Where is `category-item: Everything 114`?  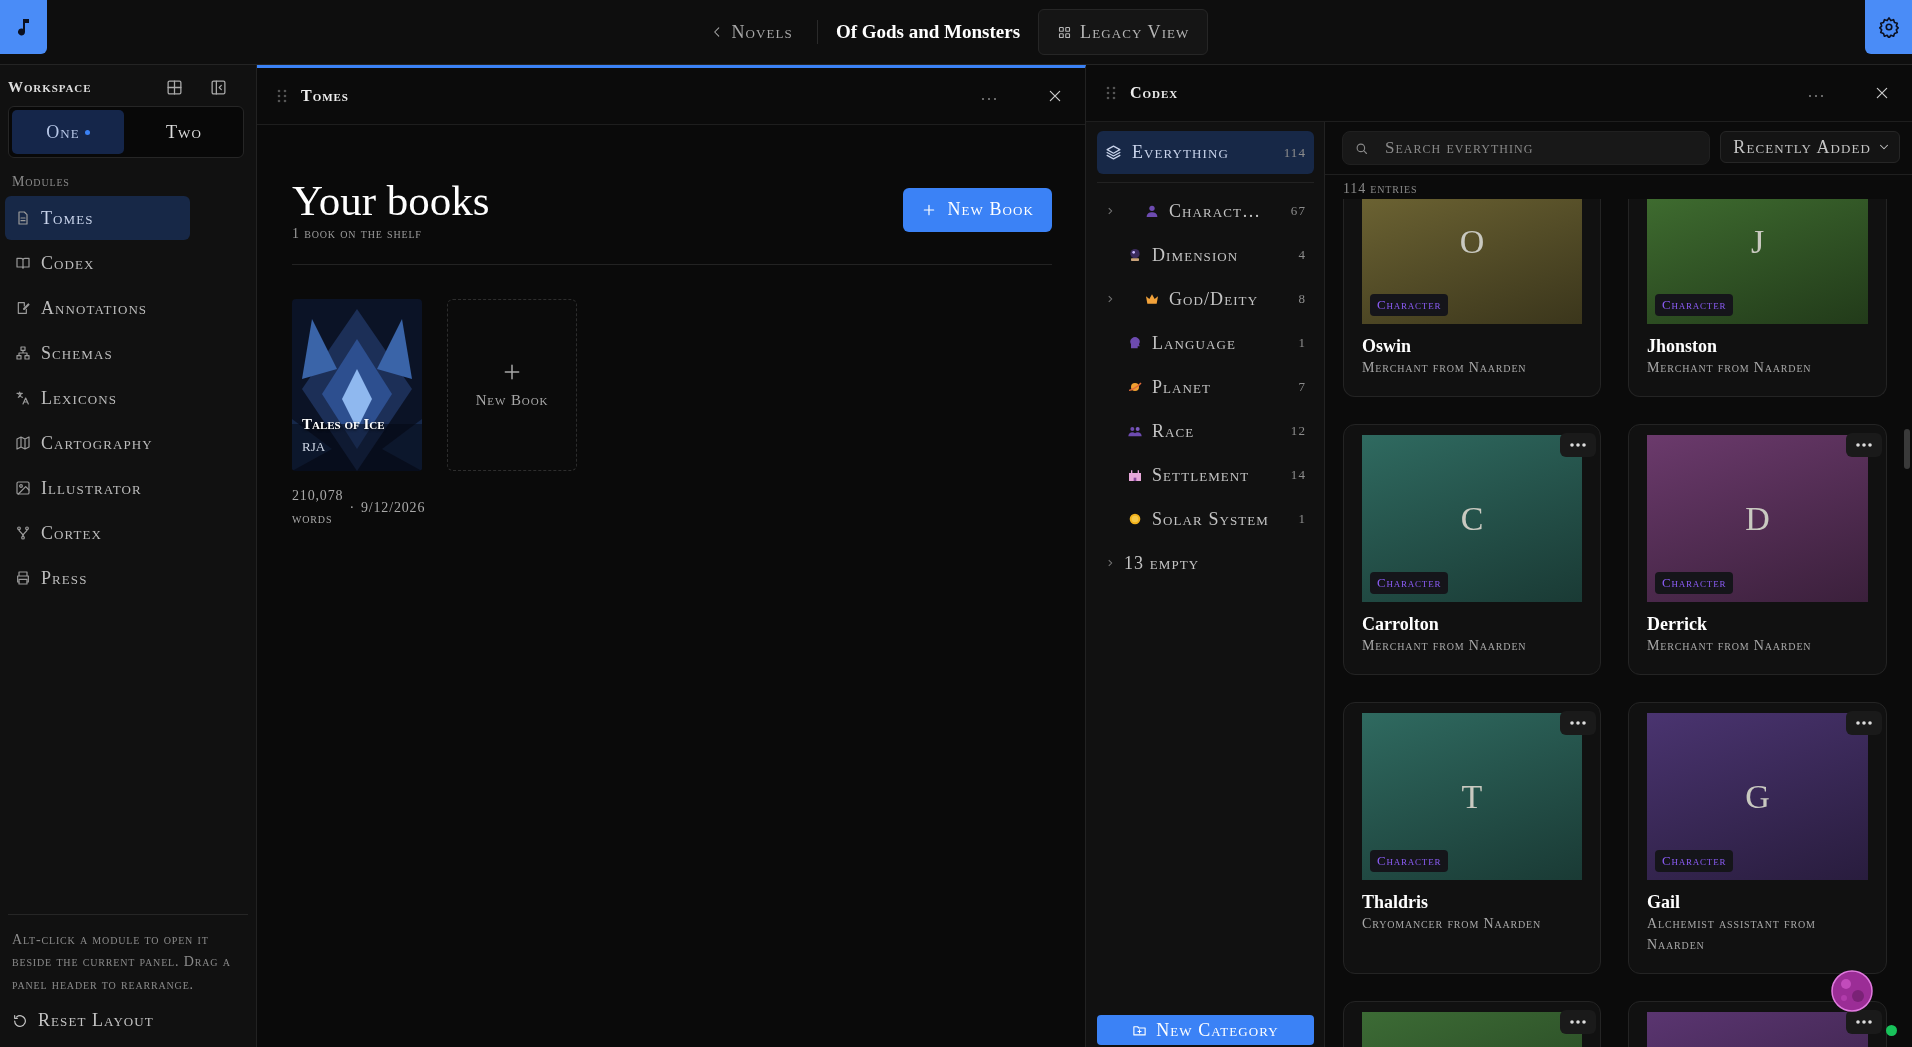 category-item: Everything 114 is located at coordinates (1205, 152).